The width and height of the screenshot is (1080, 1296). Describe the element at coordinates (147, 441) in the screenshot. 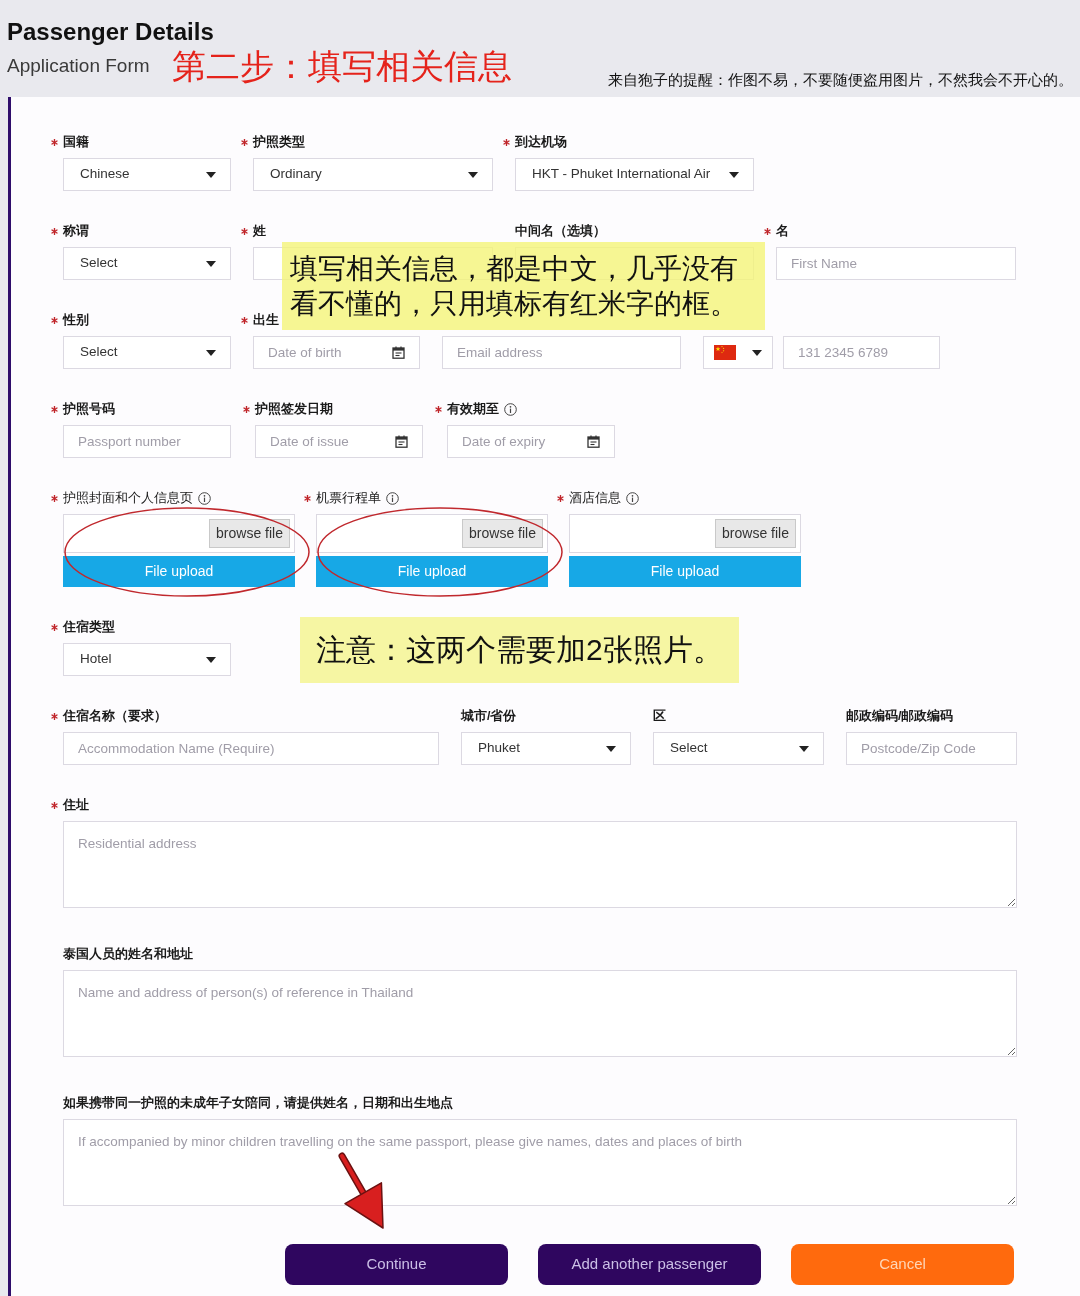

I see `text-field: Passport number` at that location.